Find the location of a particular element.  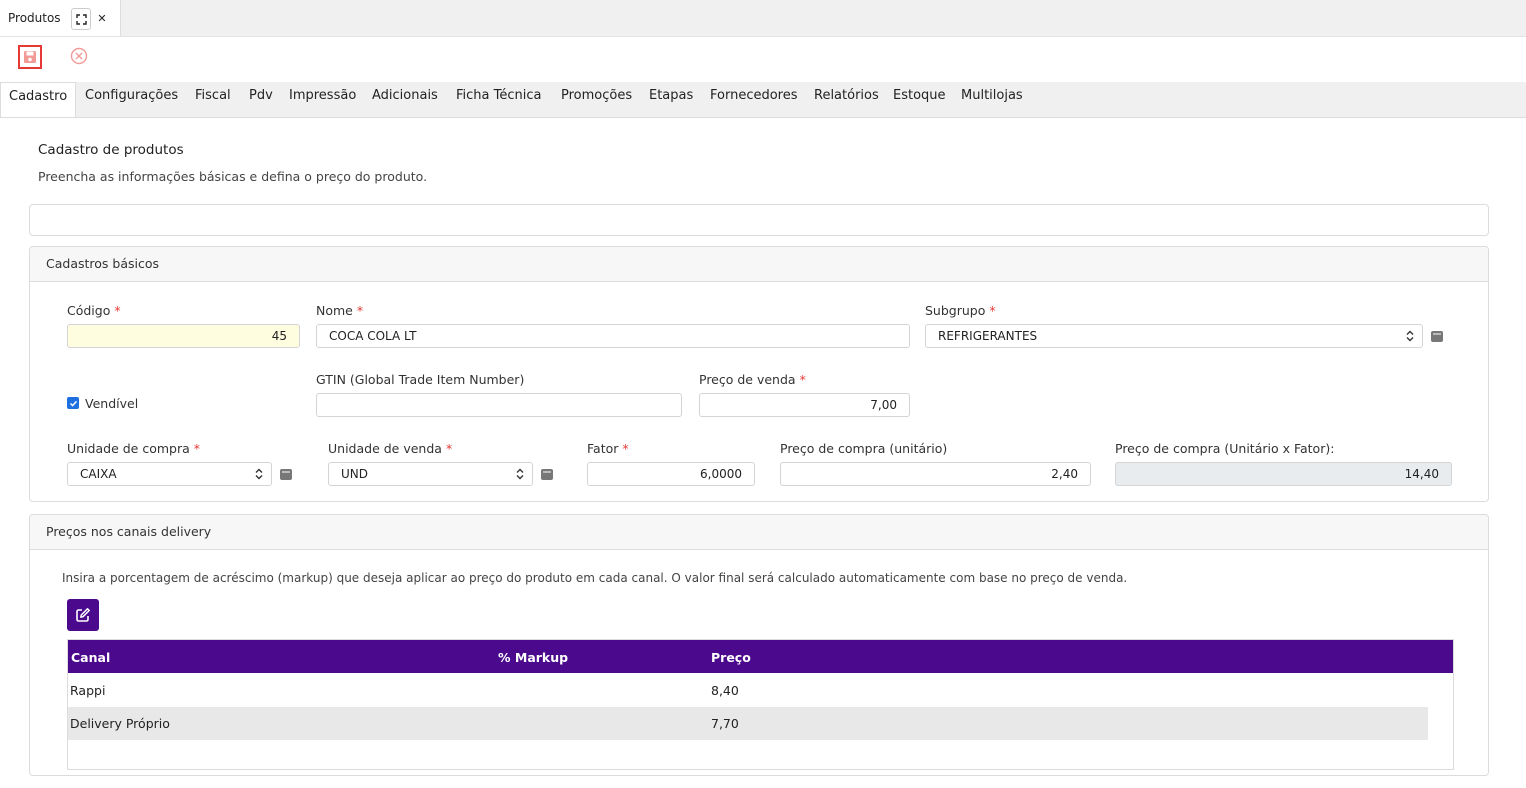

column-markup: % Markup is located at coordinates (533, 657).